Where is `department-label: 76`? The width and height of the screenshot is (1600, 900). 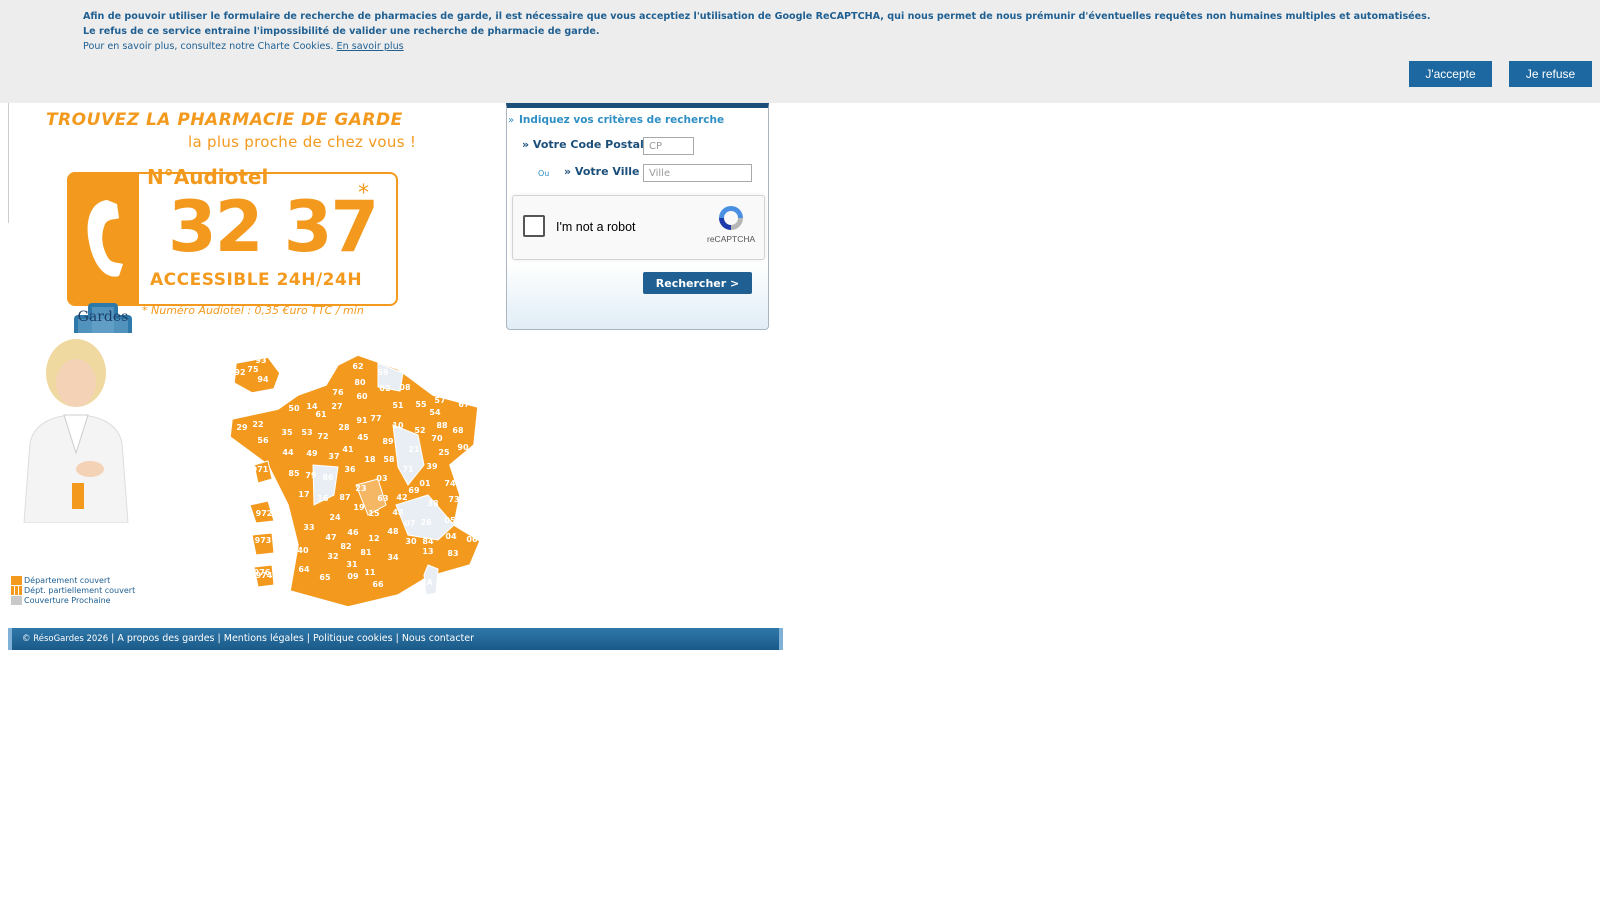
department-label: 76 is located at coordinates (338, 392).